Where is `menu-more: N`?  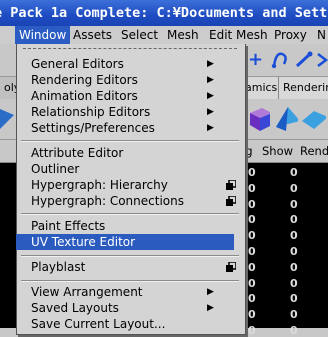 menu-more: N is located at coordinates (321, 35).